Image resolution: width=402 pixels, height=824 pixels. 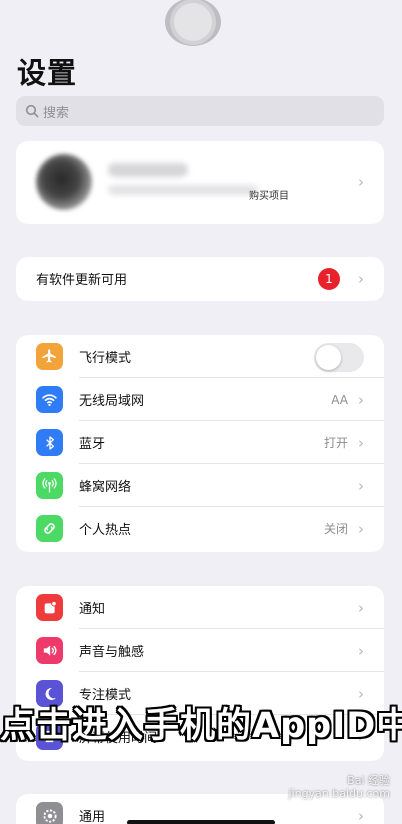 What do you see at coordinates (49, 813) in the screenshot?
I see `gear-icon` at bounding box center [49, 813].